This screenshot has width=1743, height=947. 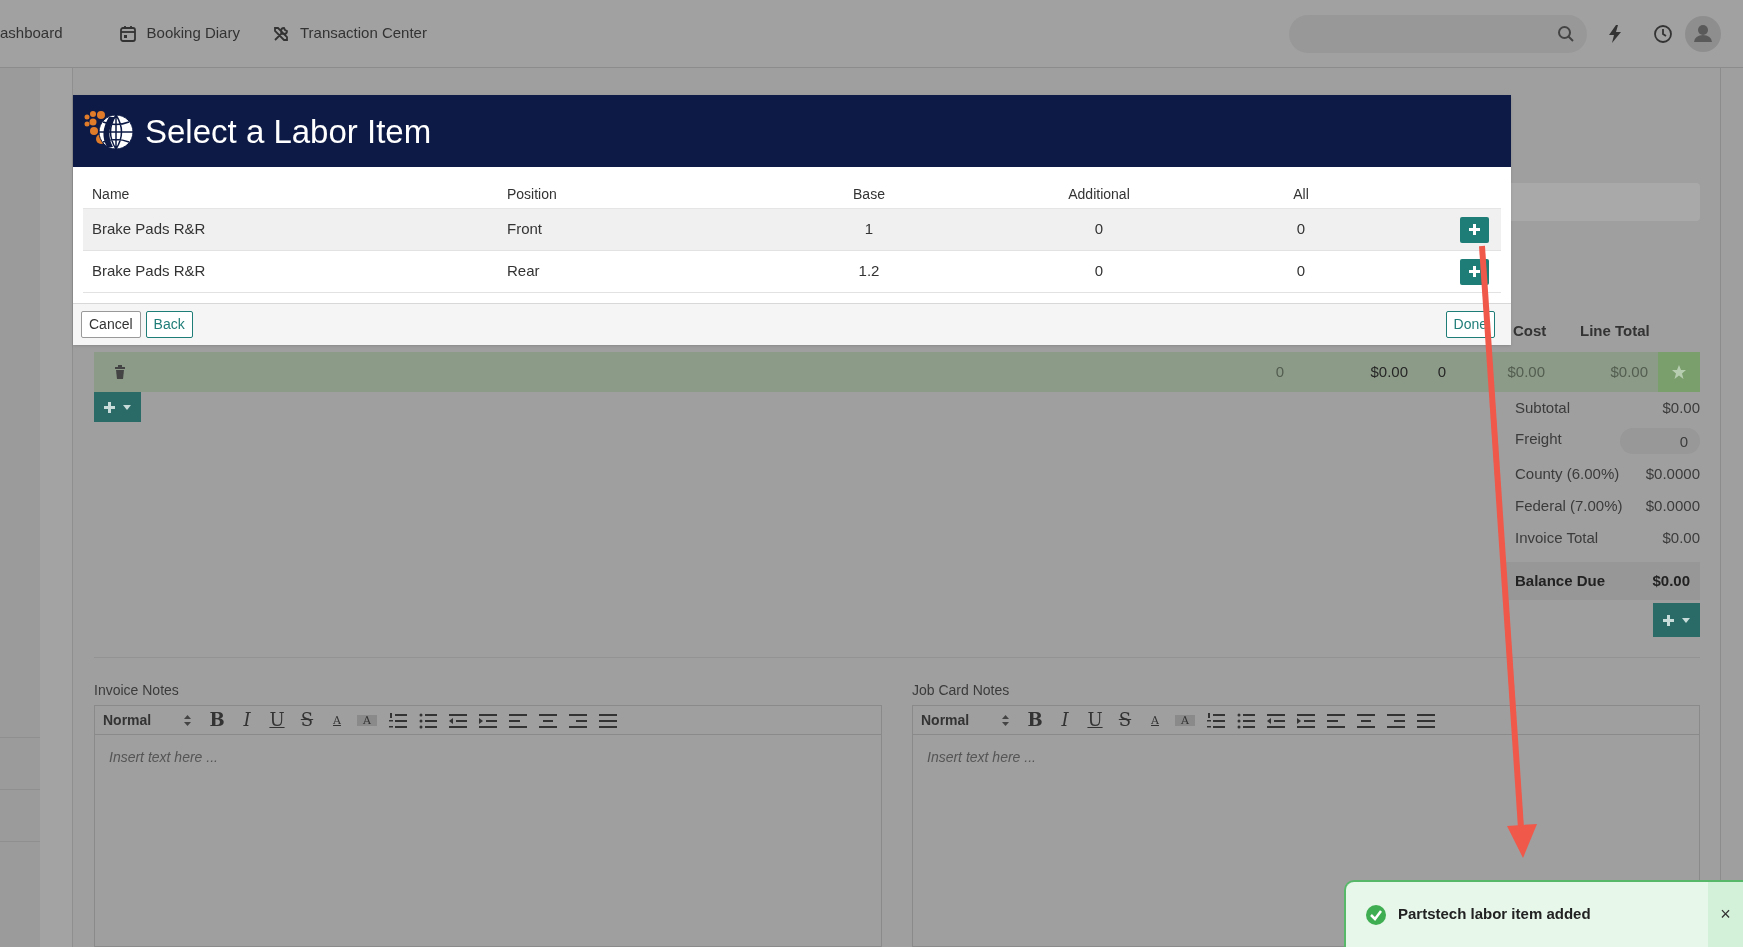 What do you see at coordinates (1569, 505) in the screenshot?
I see `totals-label: Federal (7.00%)` at bounding box center [1569, 505].